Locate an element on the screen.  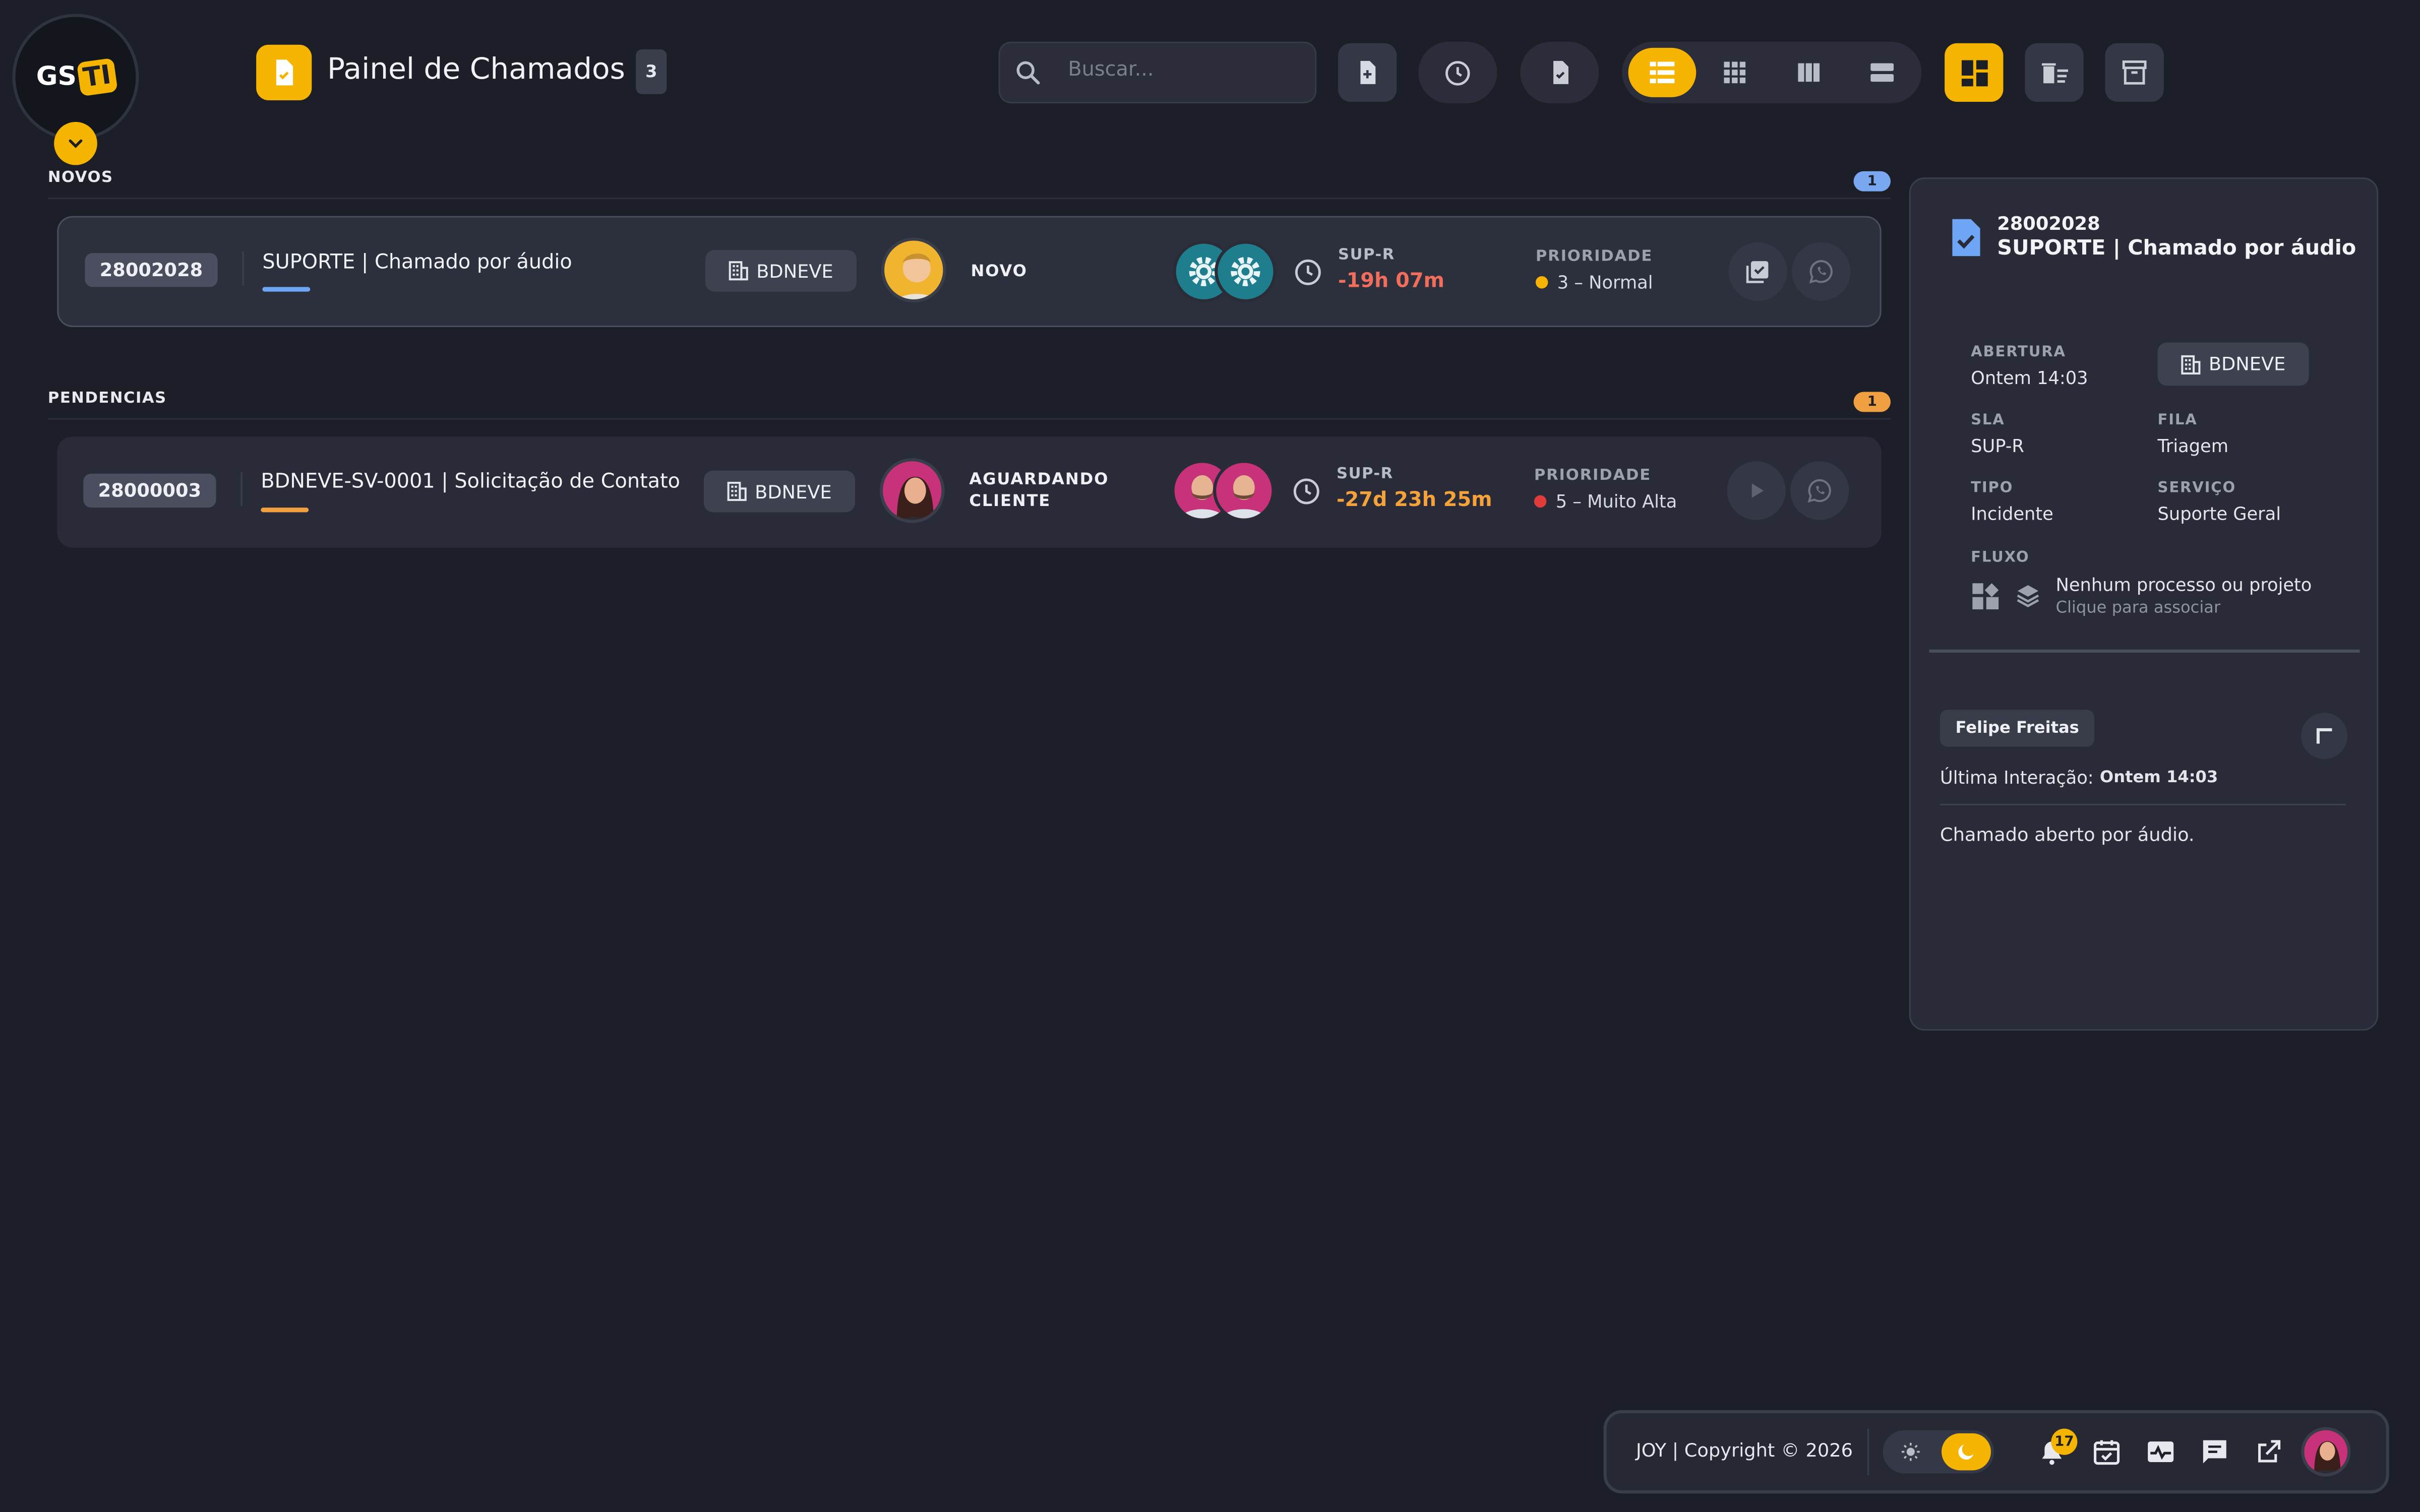
new-ticket-button is located at coordinates (1367, 72).